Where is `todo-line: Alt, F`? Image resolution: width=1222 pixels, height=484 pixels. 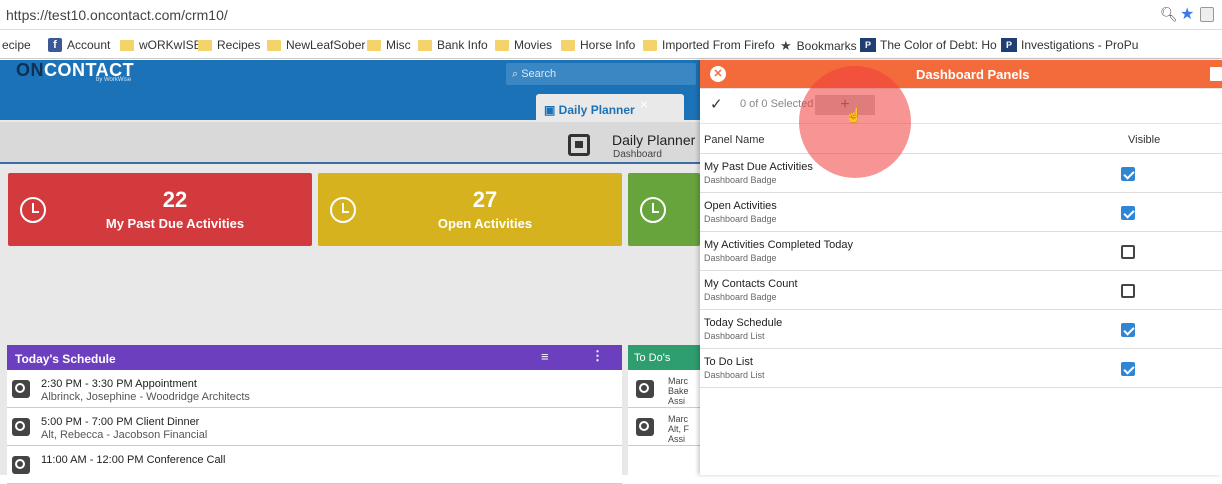
todo-line: Alt, F is located at coordinates (679, 429).